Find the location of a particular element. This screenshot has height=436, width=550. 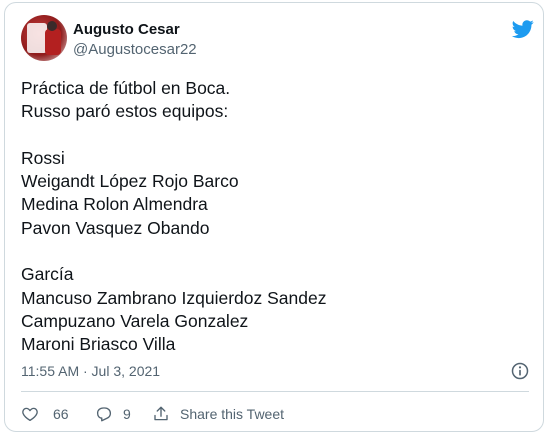

tweet-line: Maroni Briasco Villa is located at coordinates (98, 344).